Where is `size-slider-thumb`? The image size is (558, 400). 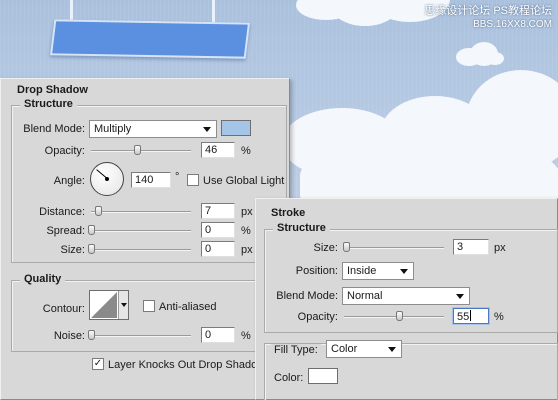 size-slider-thumb is located at coordinates (91, 249).